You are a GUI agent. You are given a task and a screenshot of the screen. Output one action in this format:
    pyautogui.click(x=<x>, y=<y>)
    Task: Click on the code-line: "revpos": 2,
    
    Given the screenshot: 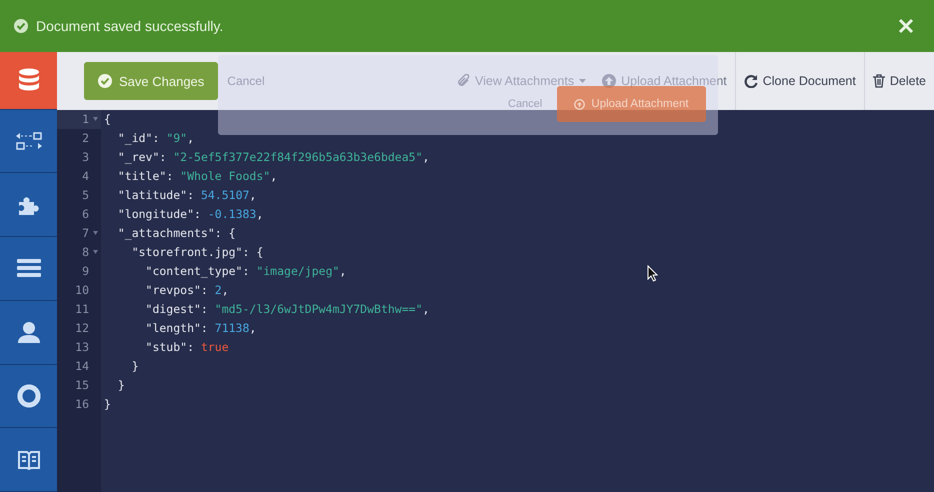 What is the action you would take?
    pyautogui.click(x=187, y=290)
    